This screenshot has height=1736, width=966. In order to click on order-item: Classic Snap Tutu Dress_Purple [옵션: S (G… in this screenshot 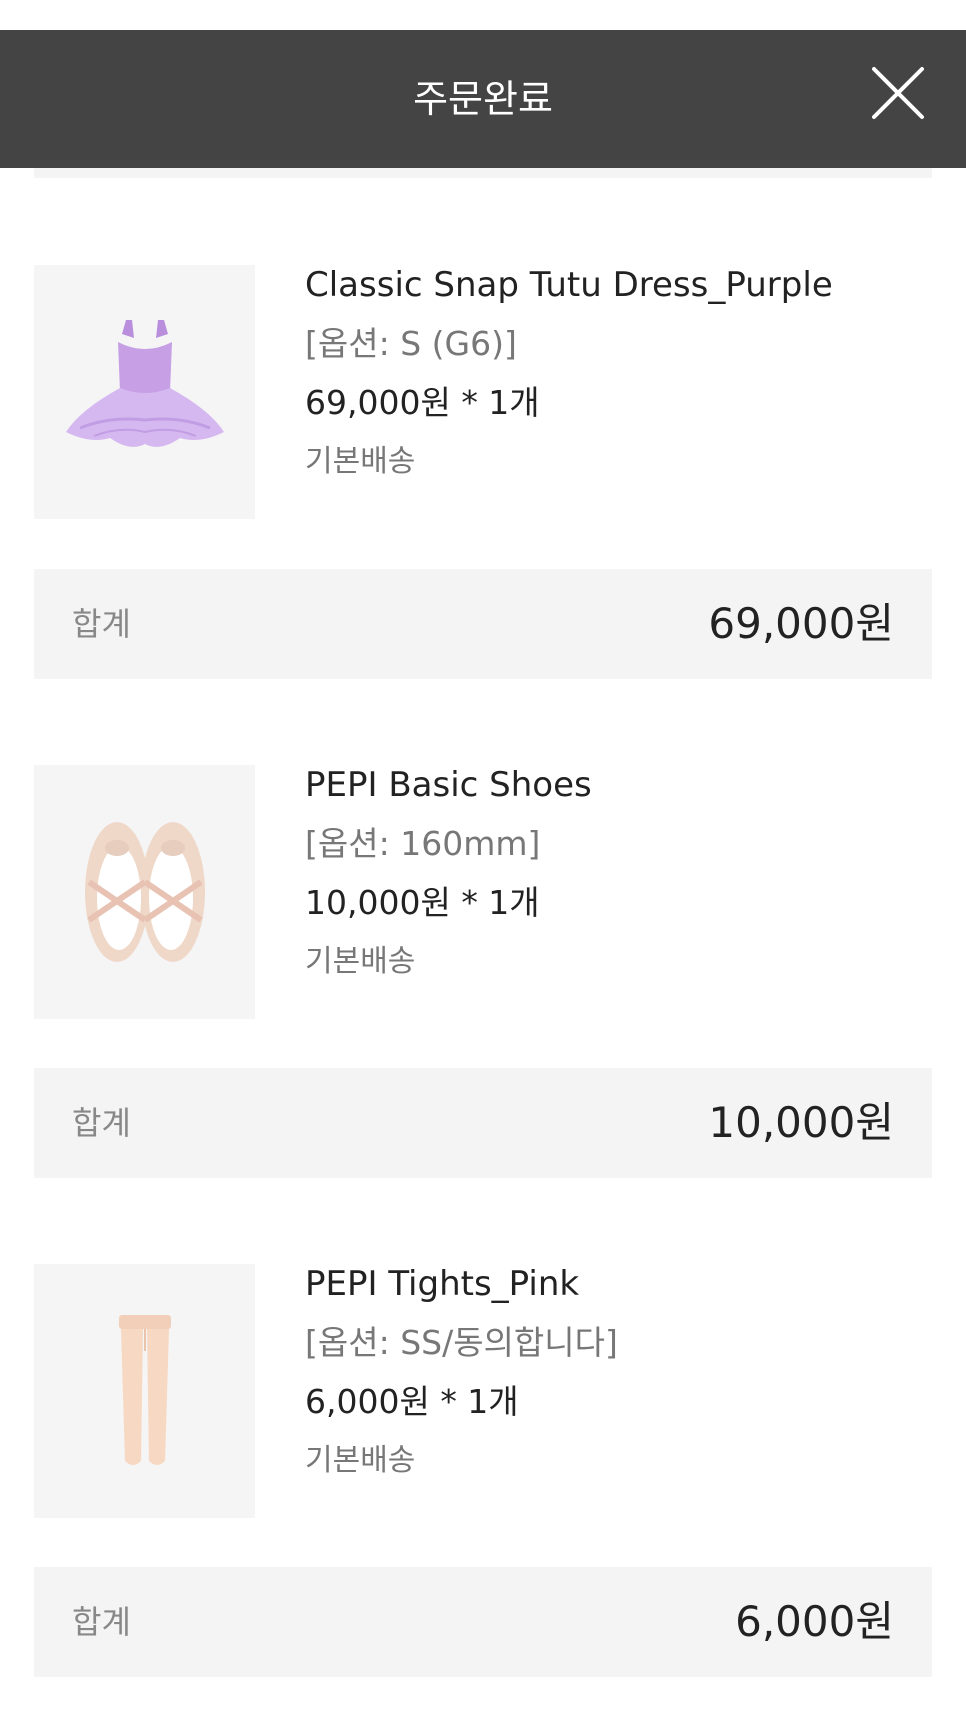, I will do `click(483, 392)`.